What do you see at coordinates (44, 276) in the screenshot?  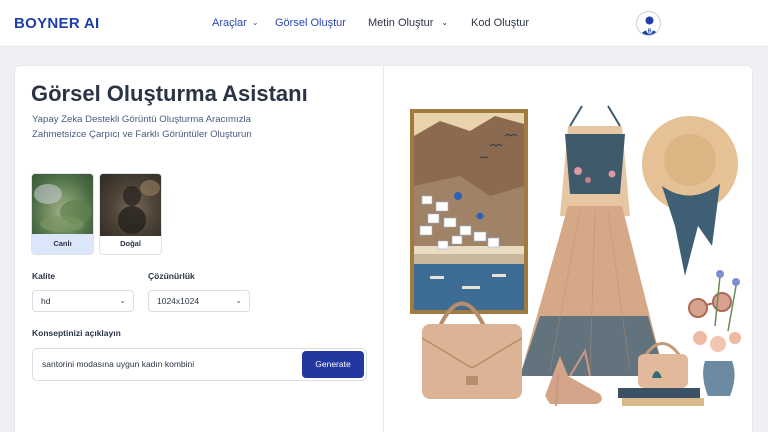 I see `quality-label: Kalite` at bounding box center [44, 276].